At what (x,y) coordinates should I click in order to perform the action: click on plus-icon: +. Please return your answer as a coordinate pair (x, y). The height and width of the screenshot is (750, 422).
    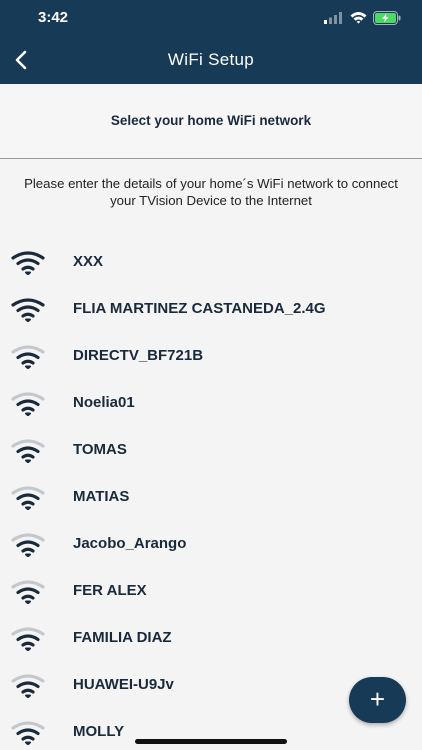
    Looking at the image, I should click on (377, 699).